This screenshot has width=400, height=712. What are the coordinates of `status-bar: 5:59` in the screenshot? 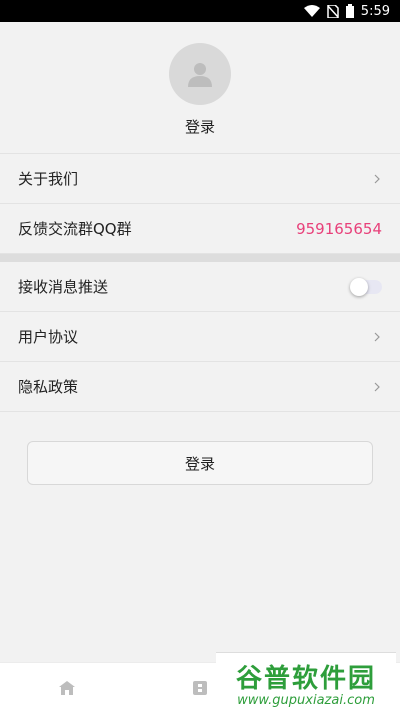 It's located at (200, 11).